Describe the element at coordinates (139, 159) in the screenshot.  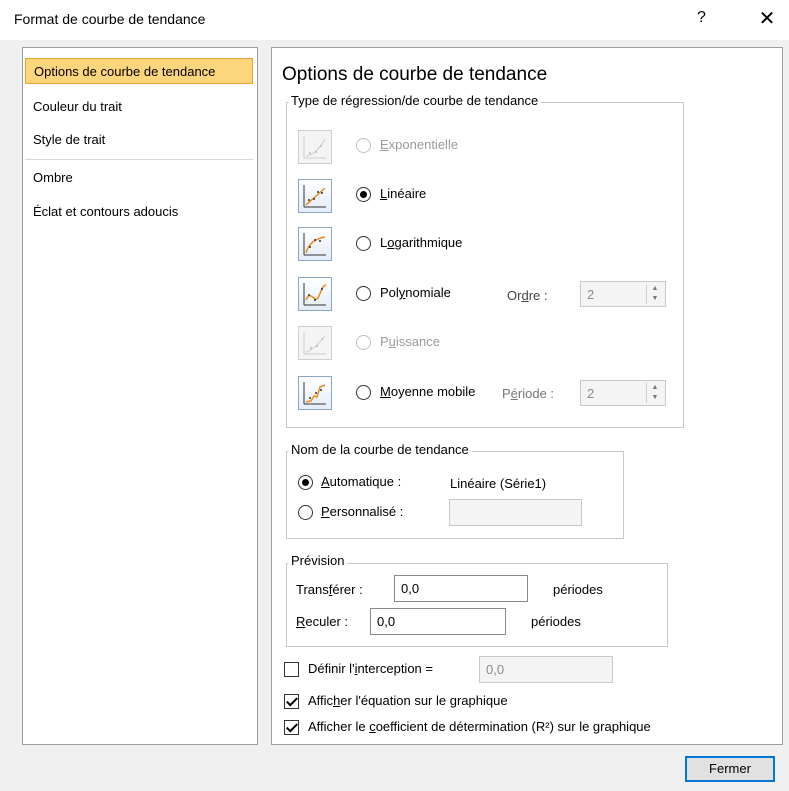
I see `nav-divider` at that location.